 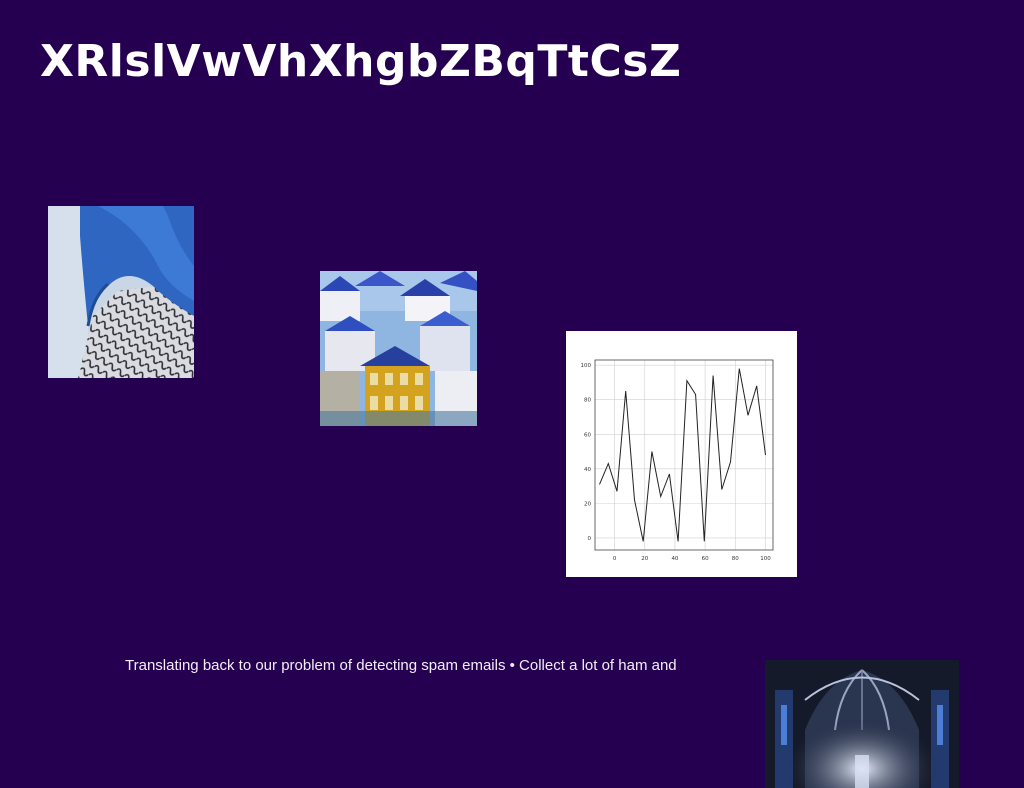 I want to click on slide-title: XRlslVwVhXhgbZBqTtCsZ, so click(x=361, y=61).